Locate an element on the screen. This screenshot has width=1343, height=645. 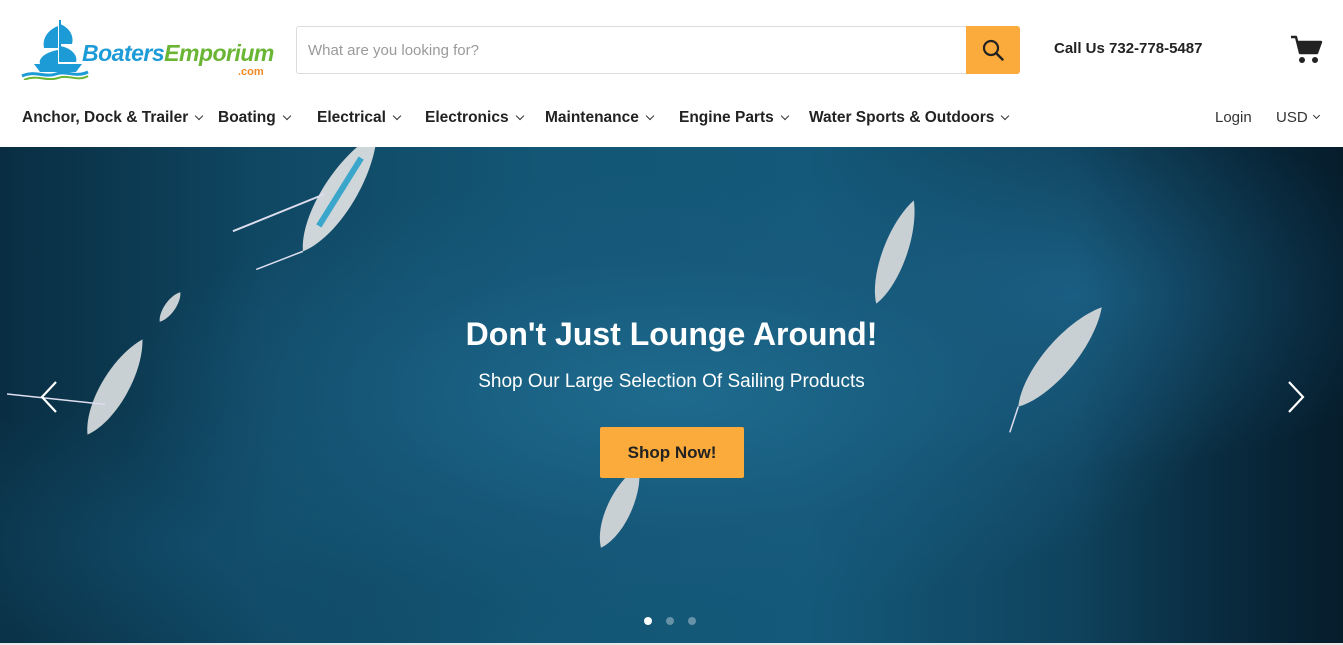
nav-item-label: Engine Parts is located at coordinates (726, 117).